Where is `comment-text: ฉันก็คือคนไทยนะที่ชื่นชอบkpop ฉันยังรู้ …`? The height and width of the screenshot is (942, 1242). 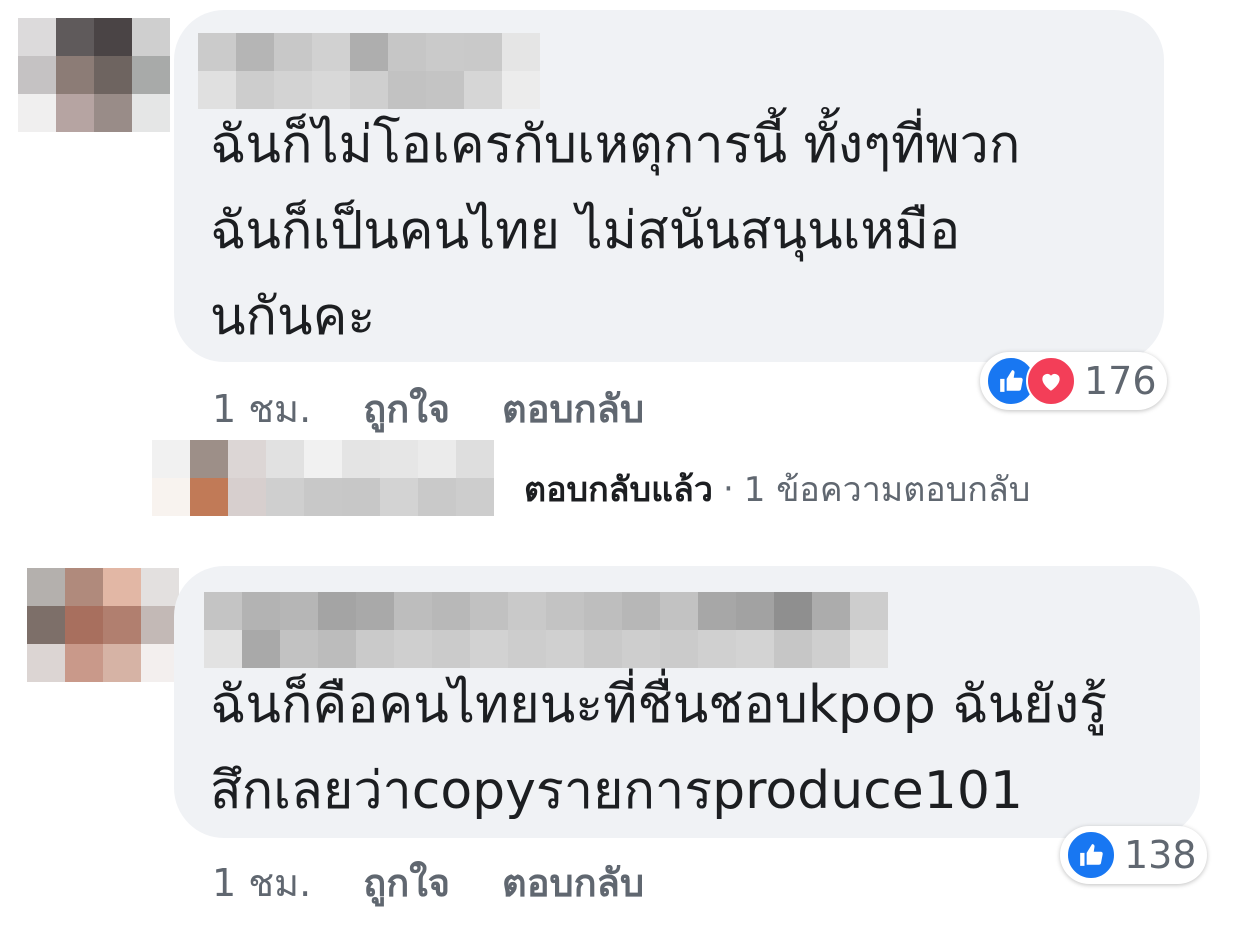 comment-text: ฉันก็คือคนไทยนะที่ชื่นชอบkpop ฉันยังรู้ … is located at coordinates (658, 748).